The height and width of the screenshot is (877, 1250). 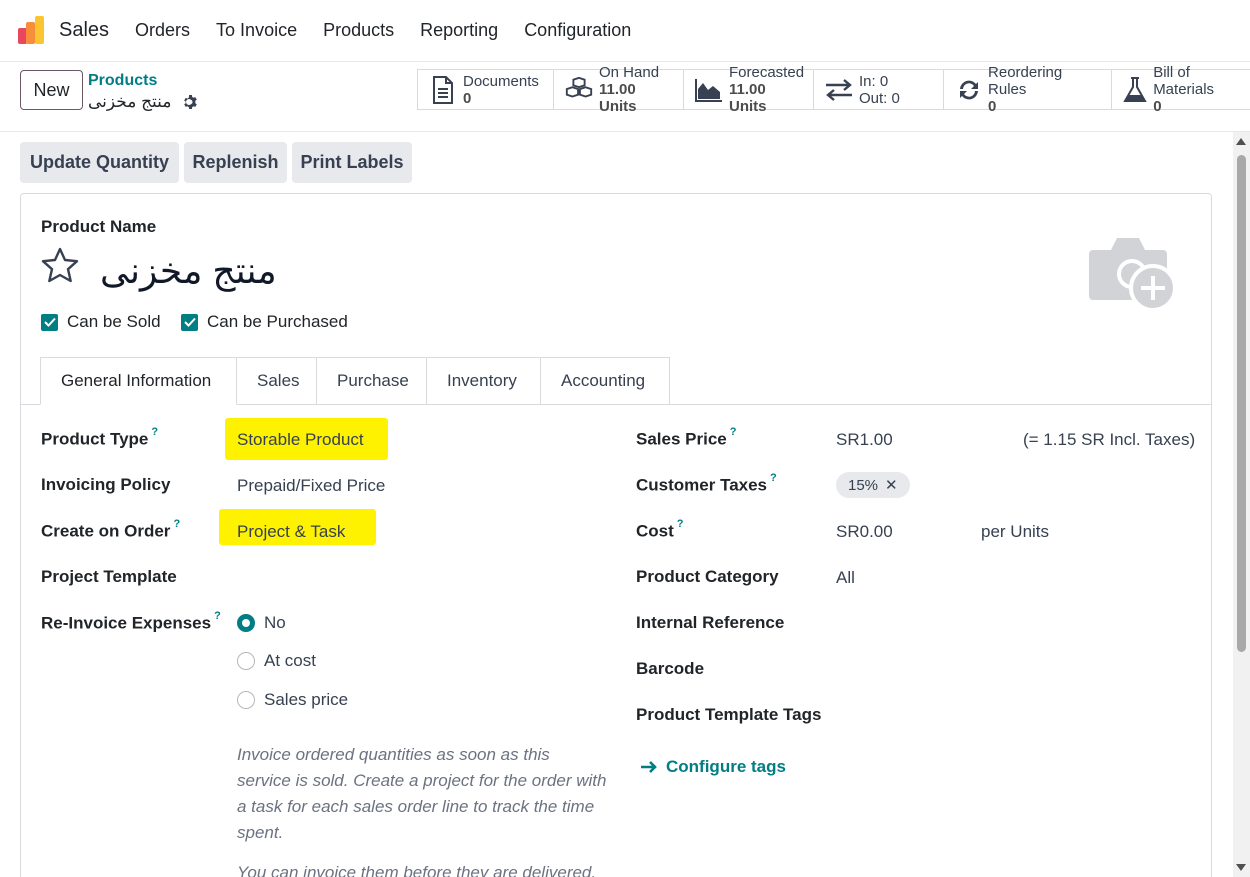 I want to click on on-hand-icon, so click(x=579, y=90).